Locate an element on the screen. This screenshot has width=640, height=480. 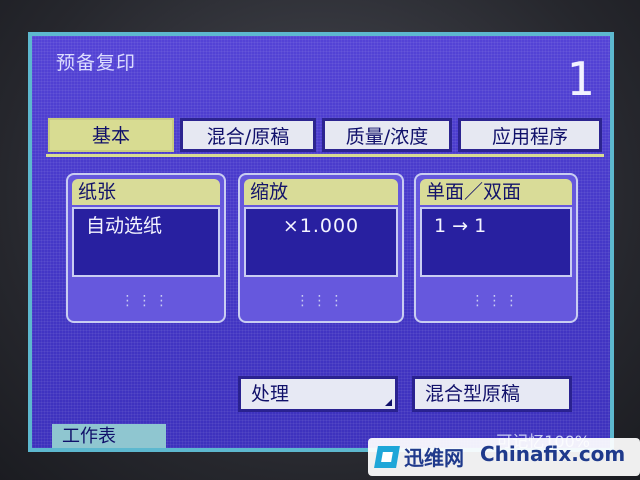
duplex-setting-button: 单面／双面 1 → 1 ⋮⋮⋮ is located at coordinates (496, 248).